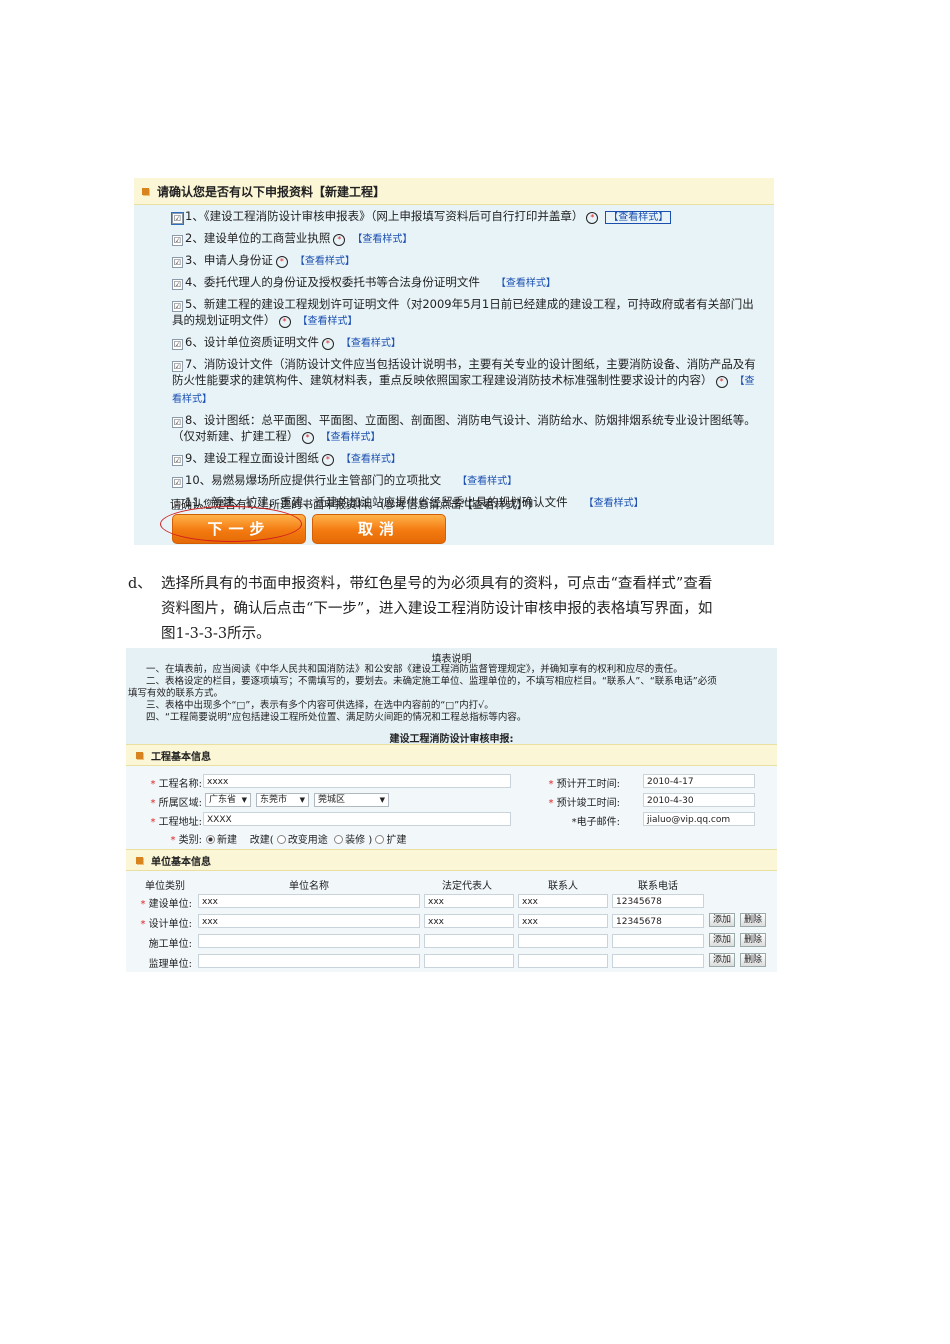 This screenshot has height=1344, width=950. What do you see at coordinates (231, 524) in the screenshot?
I see `highlight-circle` at bounding box center [231, 524].